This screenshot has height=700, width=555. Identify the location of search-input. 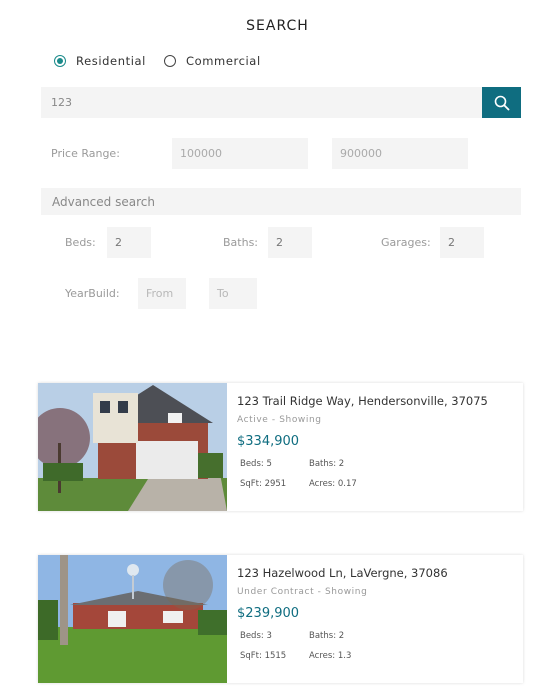
(261, 102).